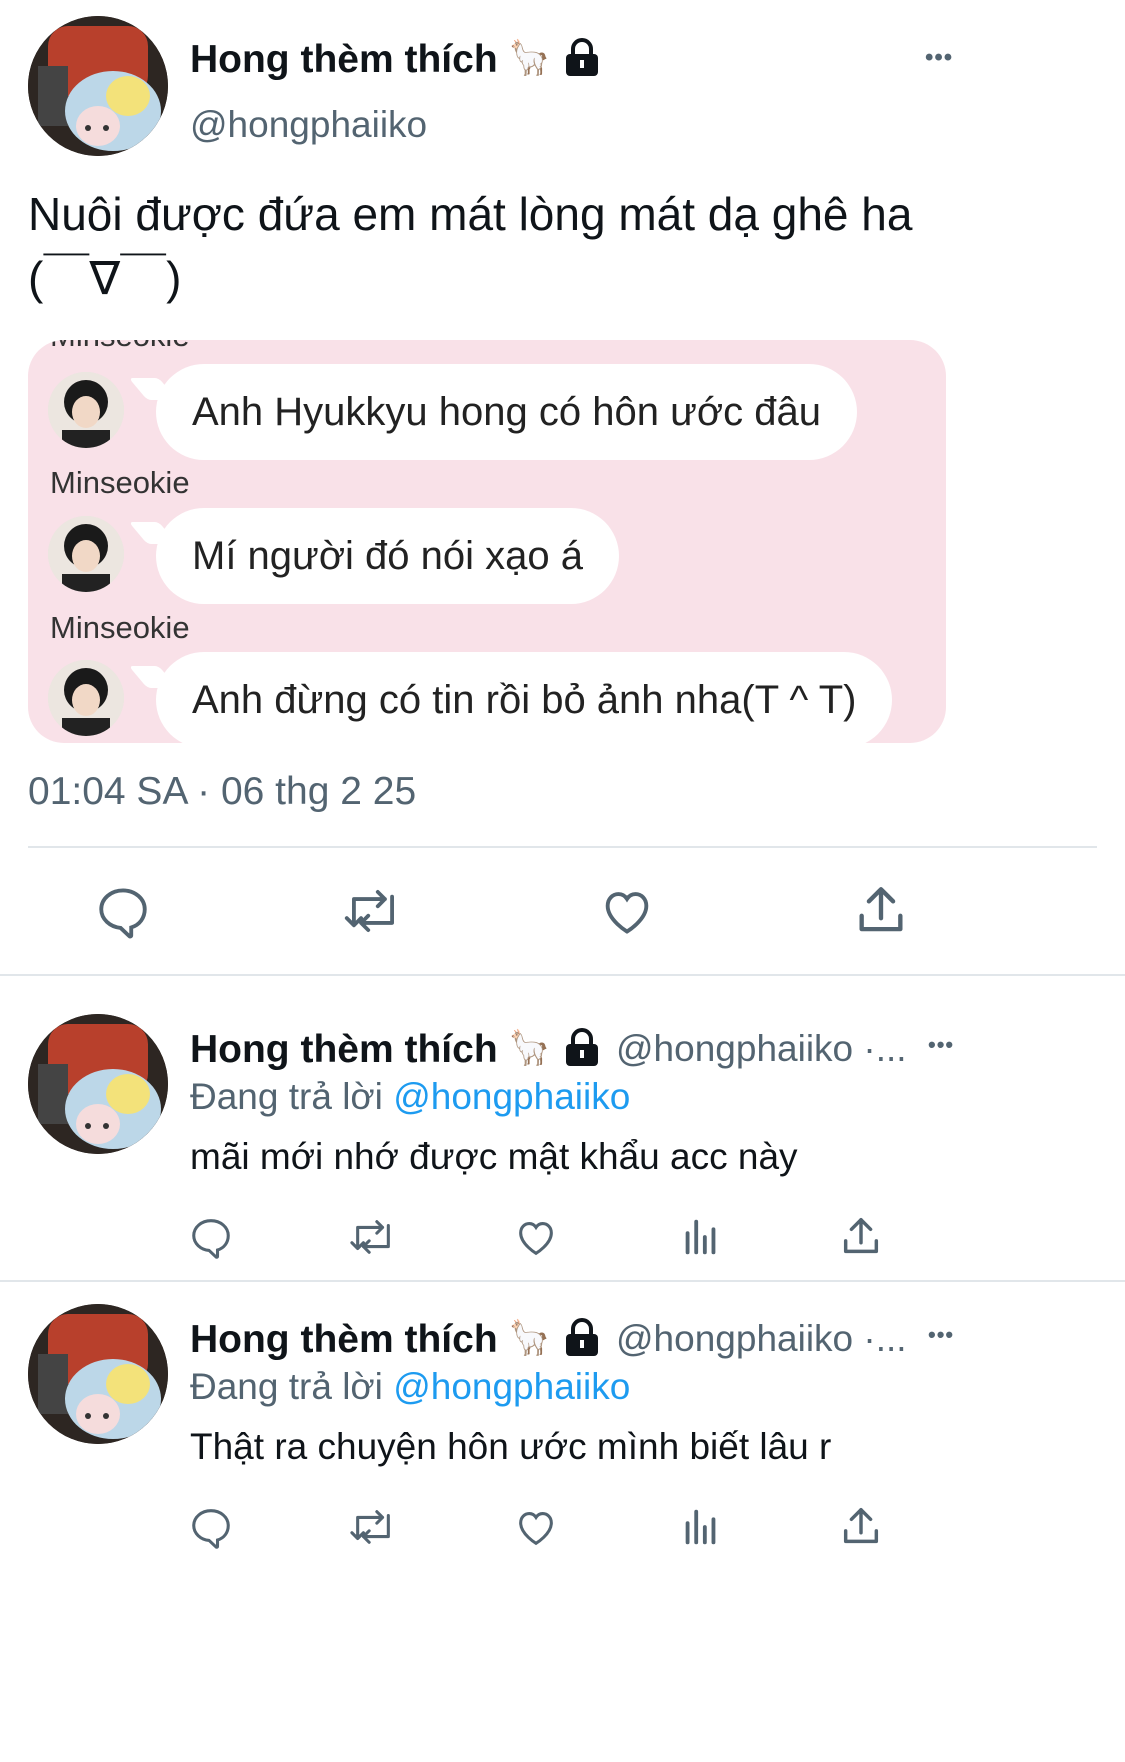 The height and width of the screenshot is (1762, 1125). I want to click on chat-bubble: Anh đừng có tin rồi bỏ ảnh nha(T ^ T), so click(524, 697).